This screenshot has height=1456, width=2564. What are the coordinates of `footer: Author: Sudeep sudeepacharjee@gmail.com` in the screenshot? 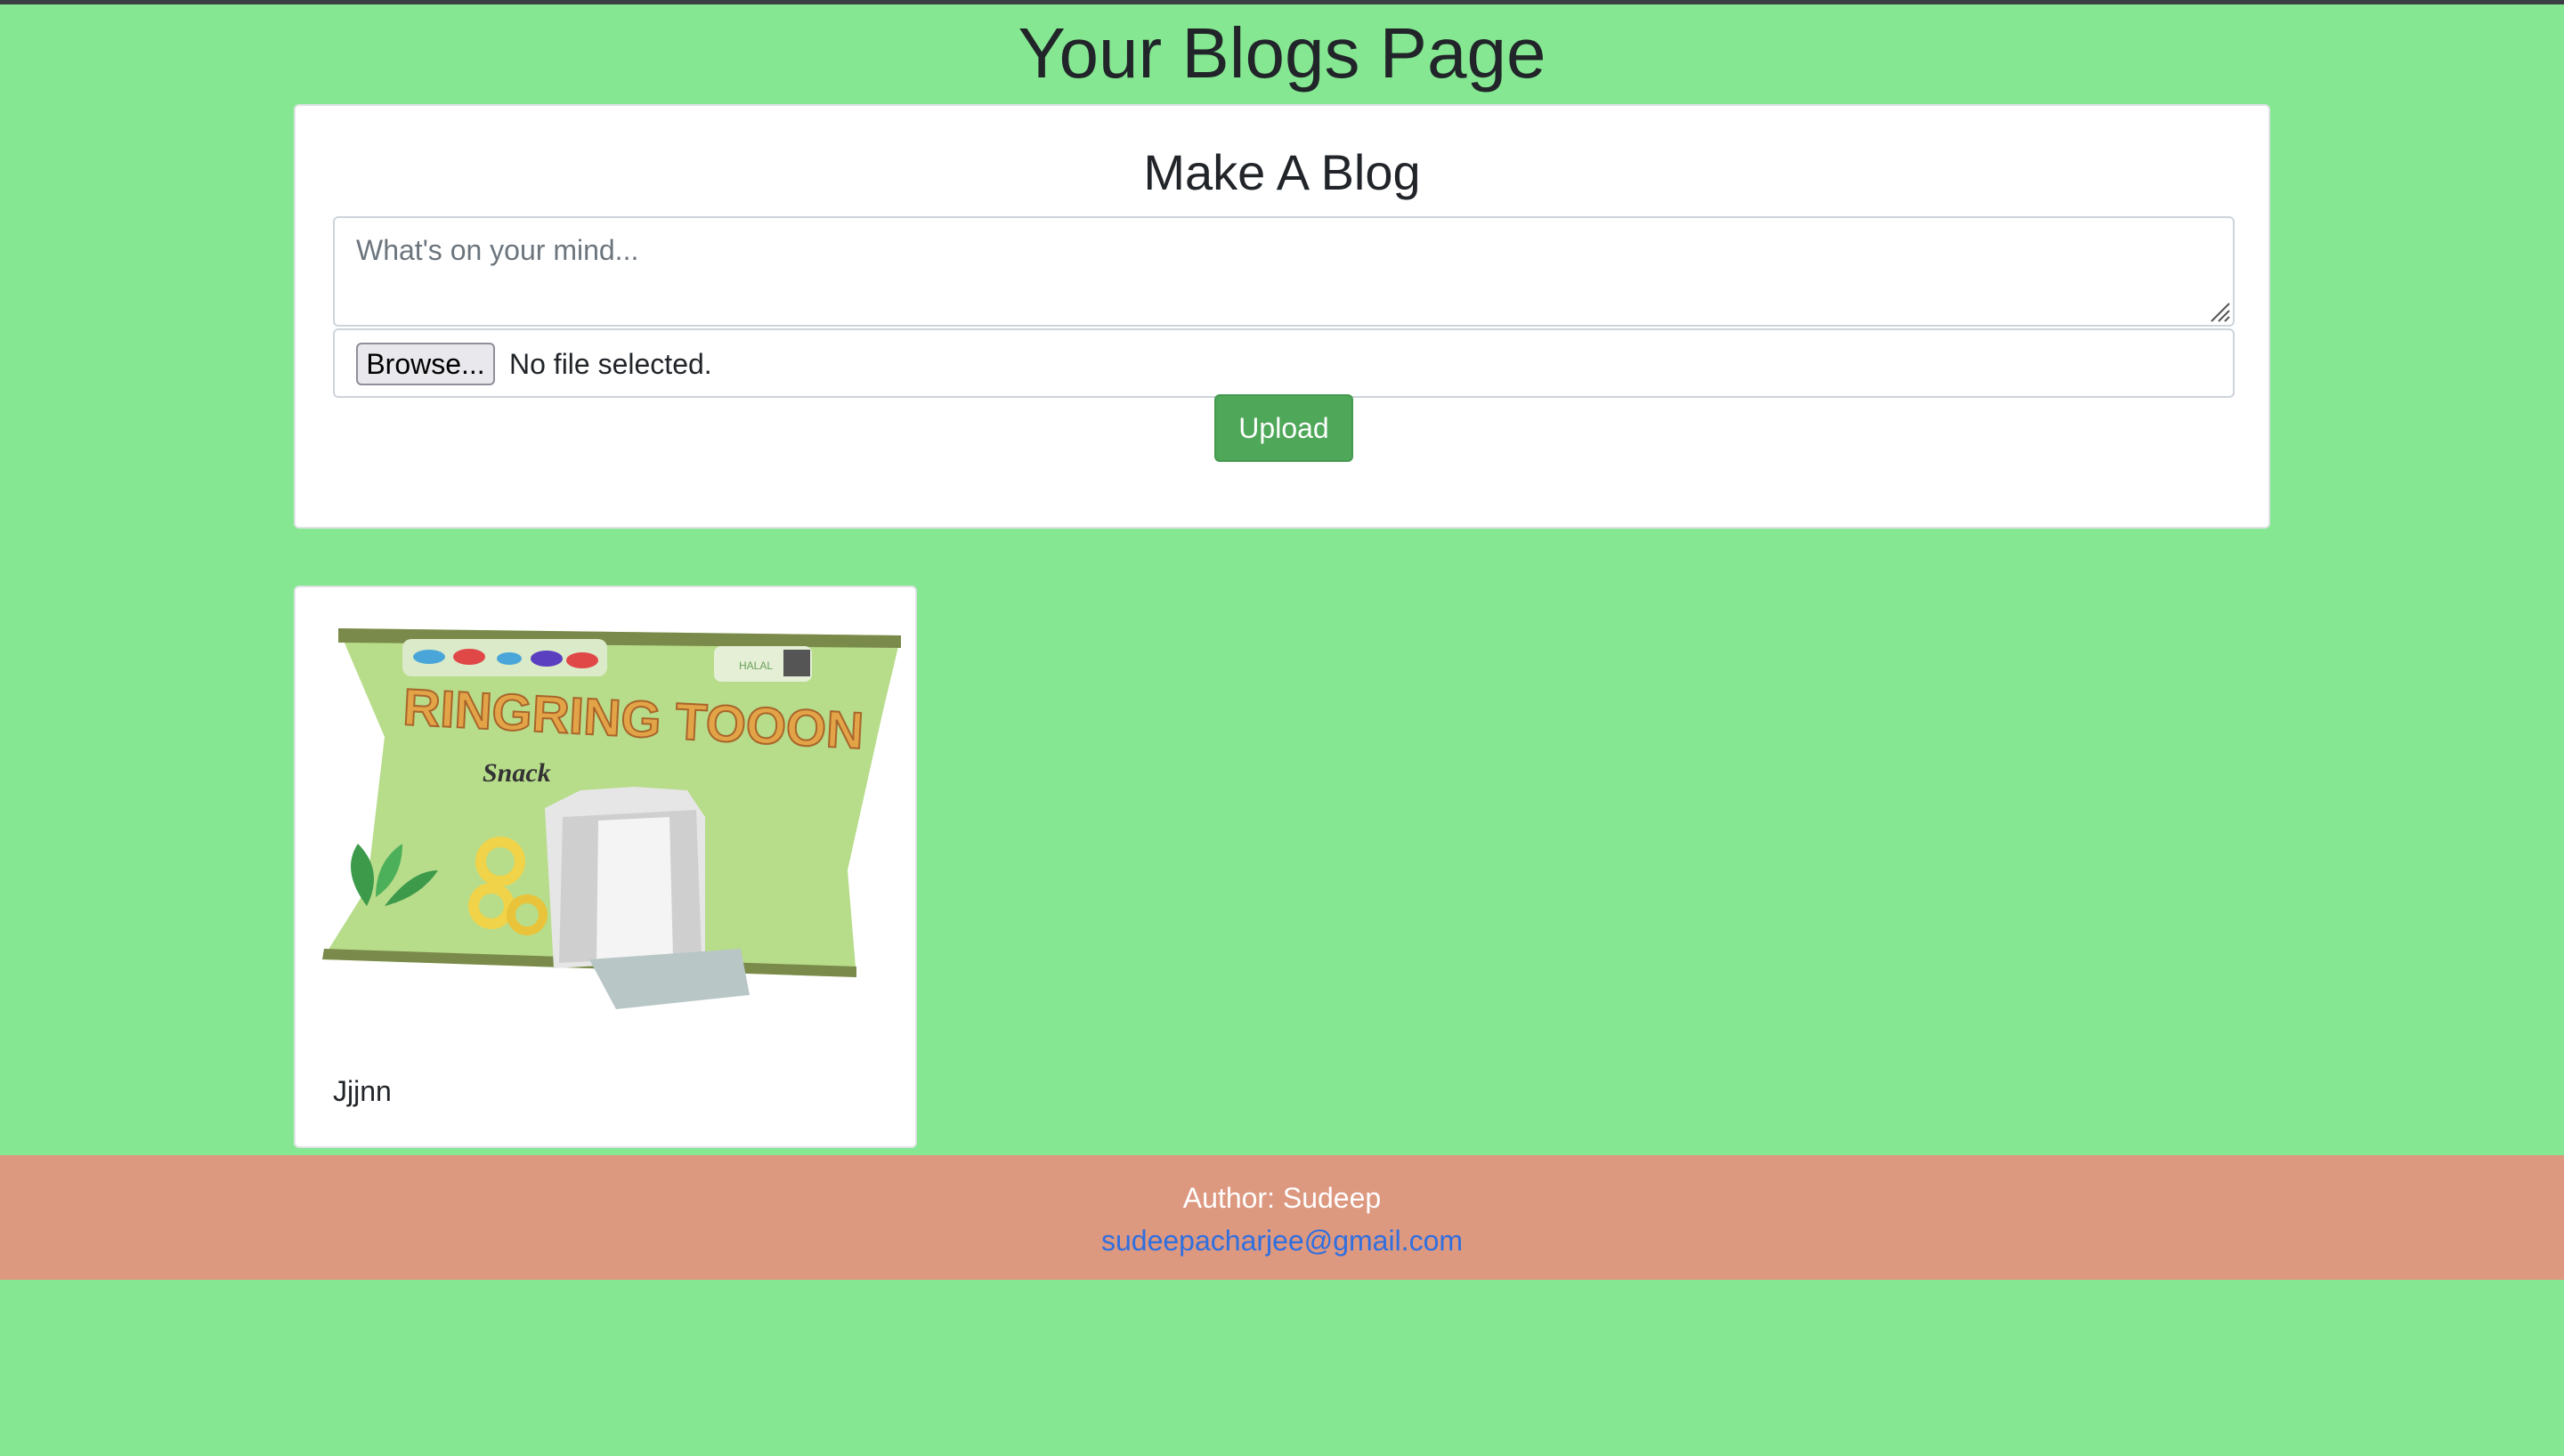 It's located at (1282, 1217).